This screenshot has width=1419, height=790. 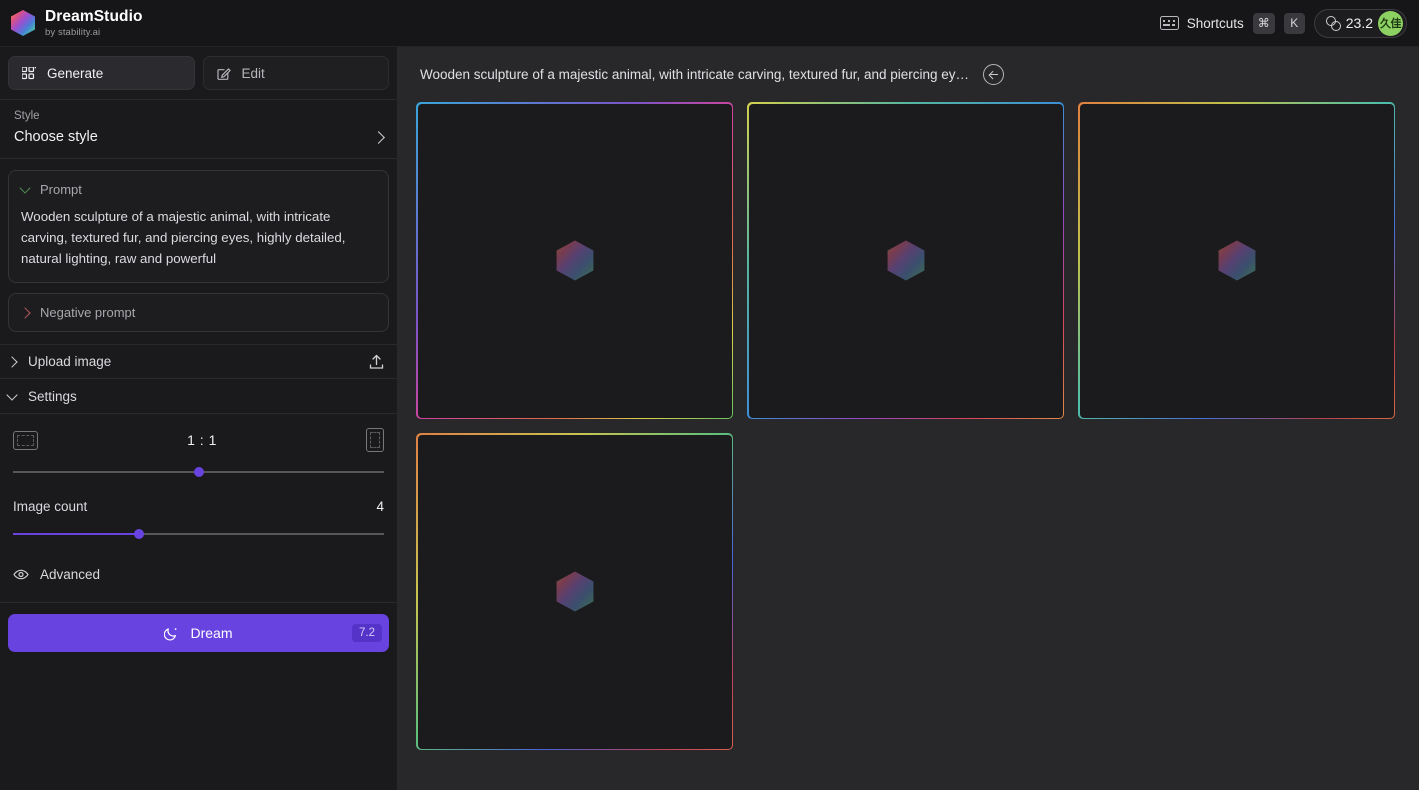 I want to click on dream-section: Dream 7.2, so click(x=198, y=627).